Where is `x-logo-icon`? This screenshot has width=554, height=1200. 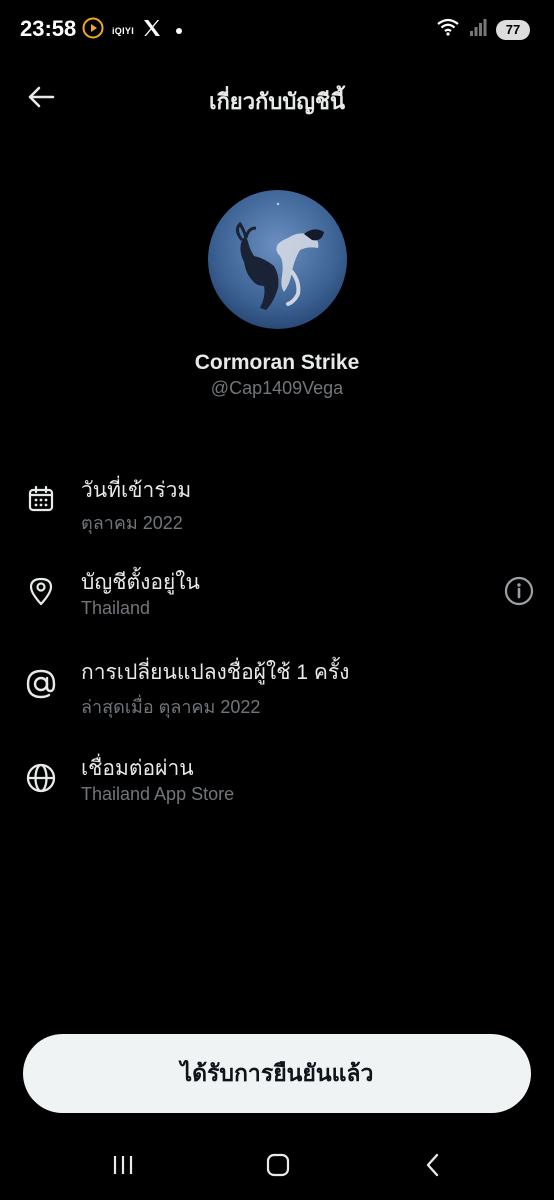
x-logo-icon is located at coordinates (152, 30).